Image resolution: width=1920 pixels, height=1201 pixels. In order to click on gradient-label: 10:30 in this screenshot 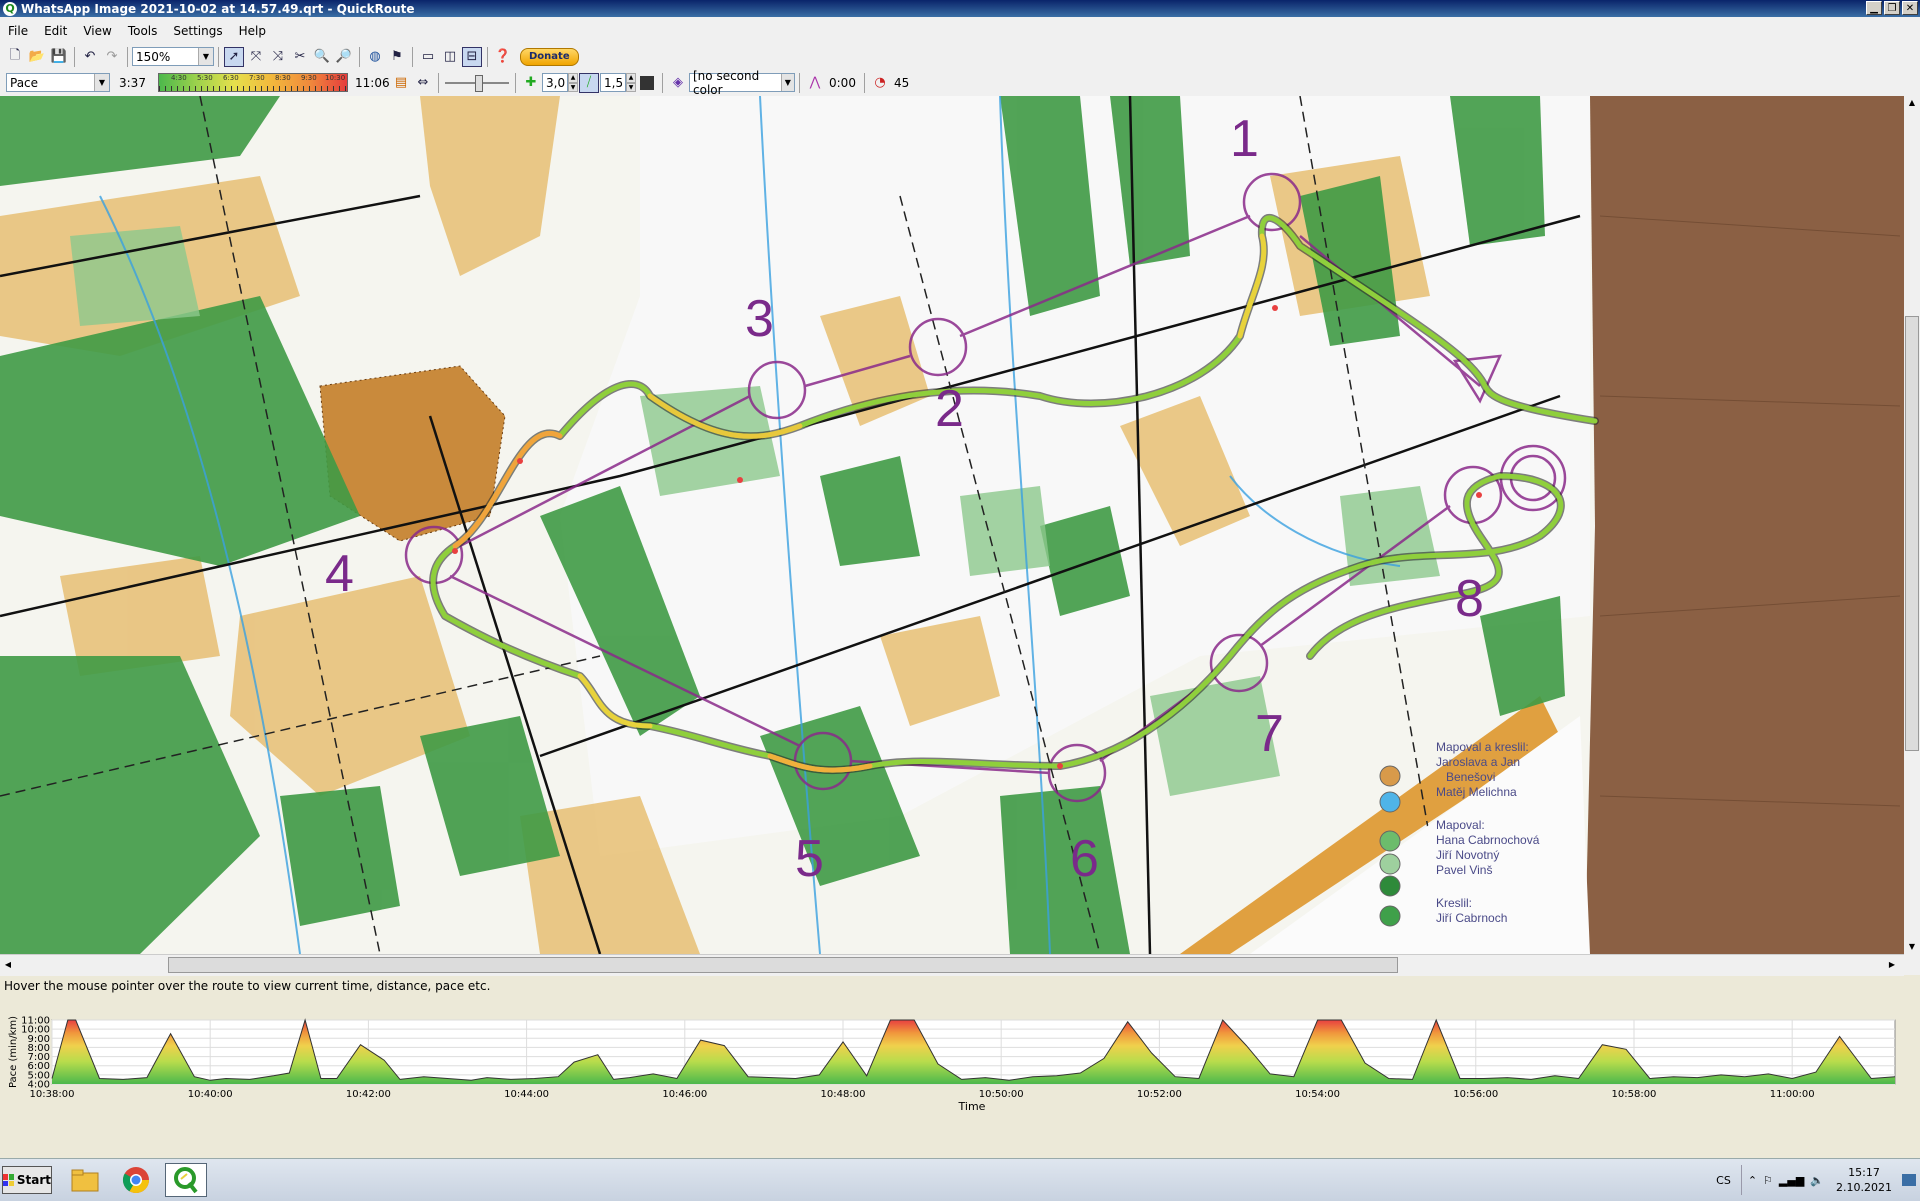, I will do `click(335, 78)`.